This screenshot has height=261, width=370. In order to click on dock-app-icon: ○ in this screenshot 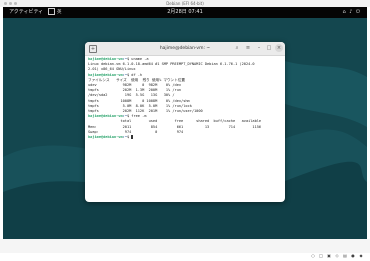, I will do `click(313, 255)`.